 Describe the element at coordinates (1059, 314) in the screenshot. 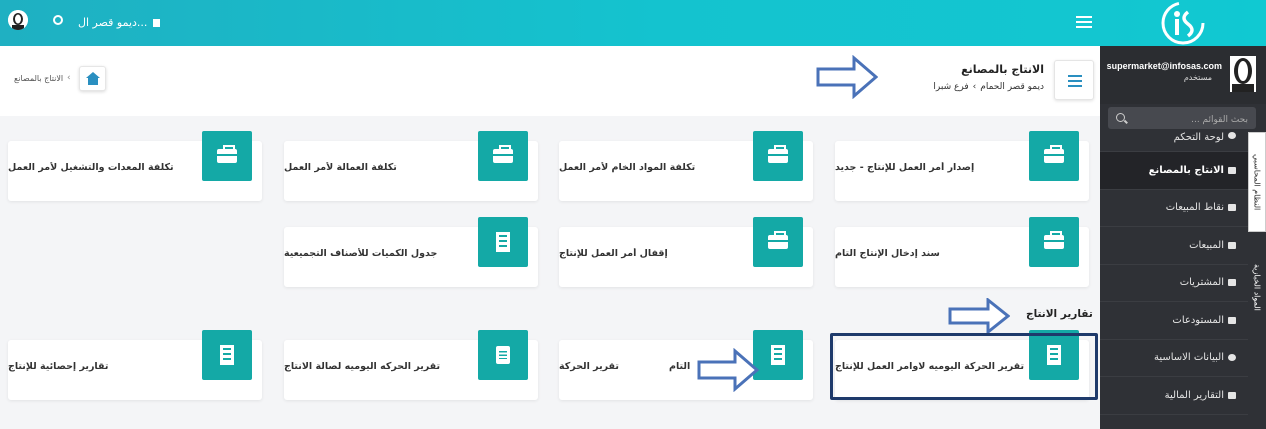

I see `reports-section-title: تقارير الانتاج` at that location.